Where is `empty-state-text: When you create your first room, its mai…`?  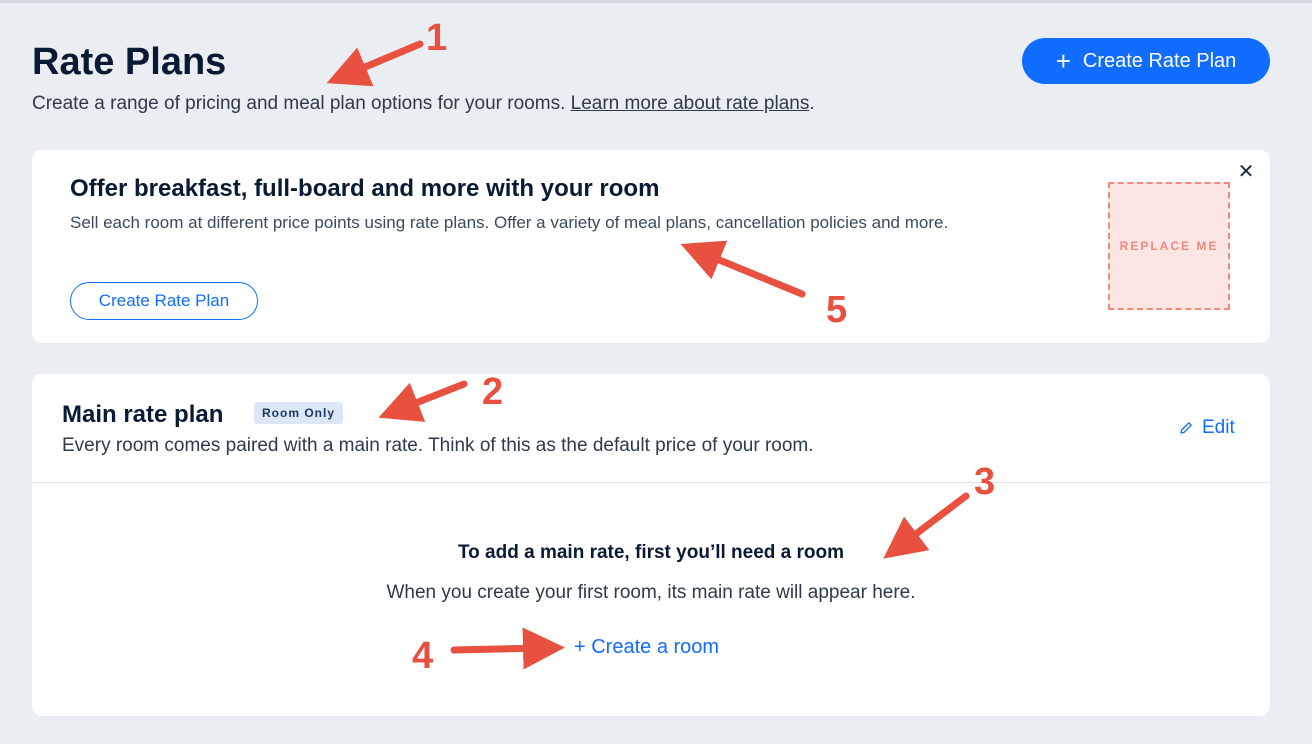
empty-state-text: When you create your first room, its mai… is located at coordinates (651, 592).